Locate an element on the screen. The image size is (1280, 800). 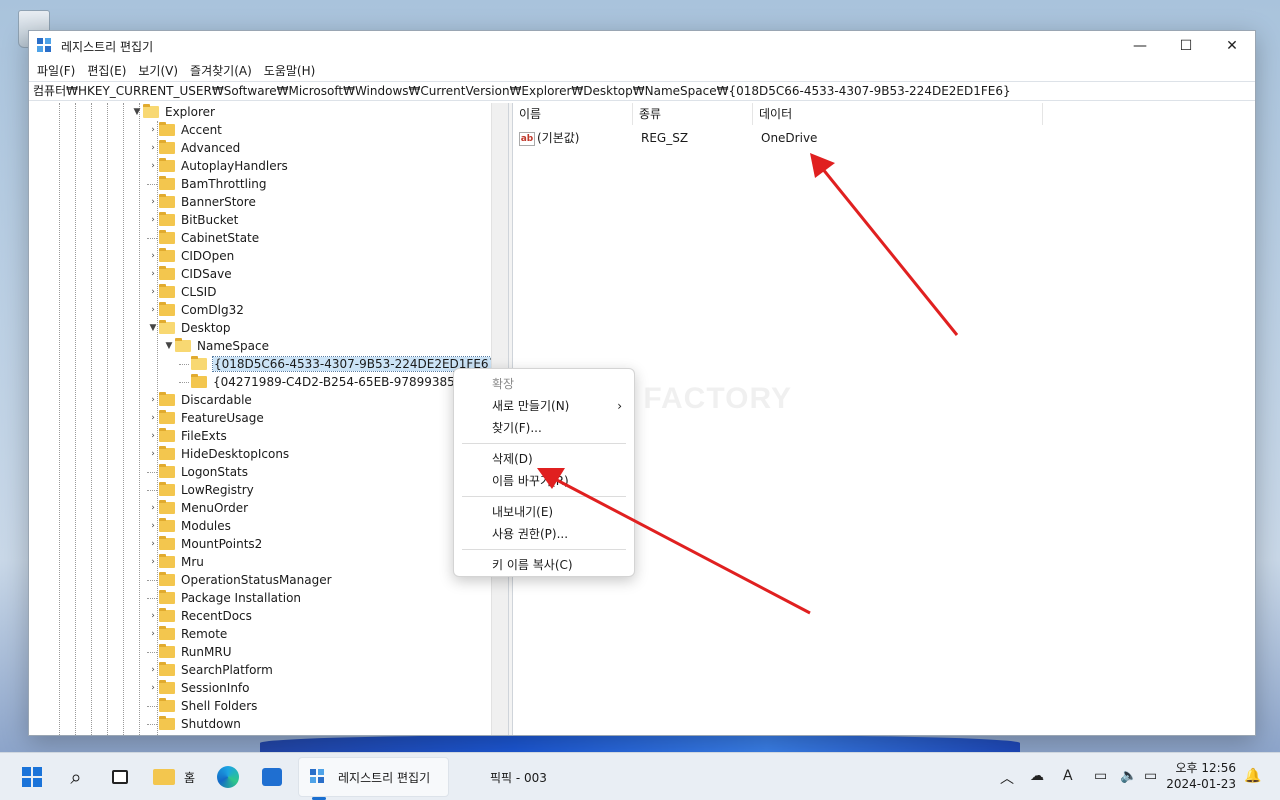
taskbar-picpick-button: 픽픽 - 003 is located at coordinates (518, 777).